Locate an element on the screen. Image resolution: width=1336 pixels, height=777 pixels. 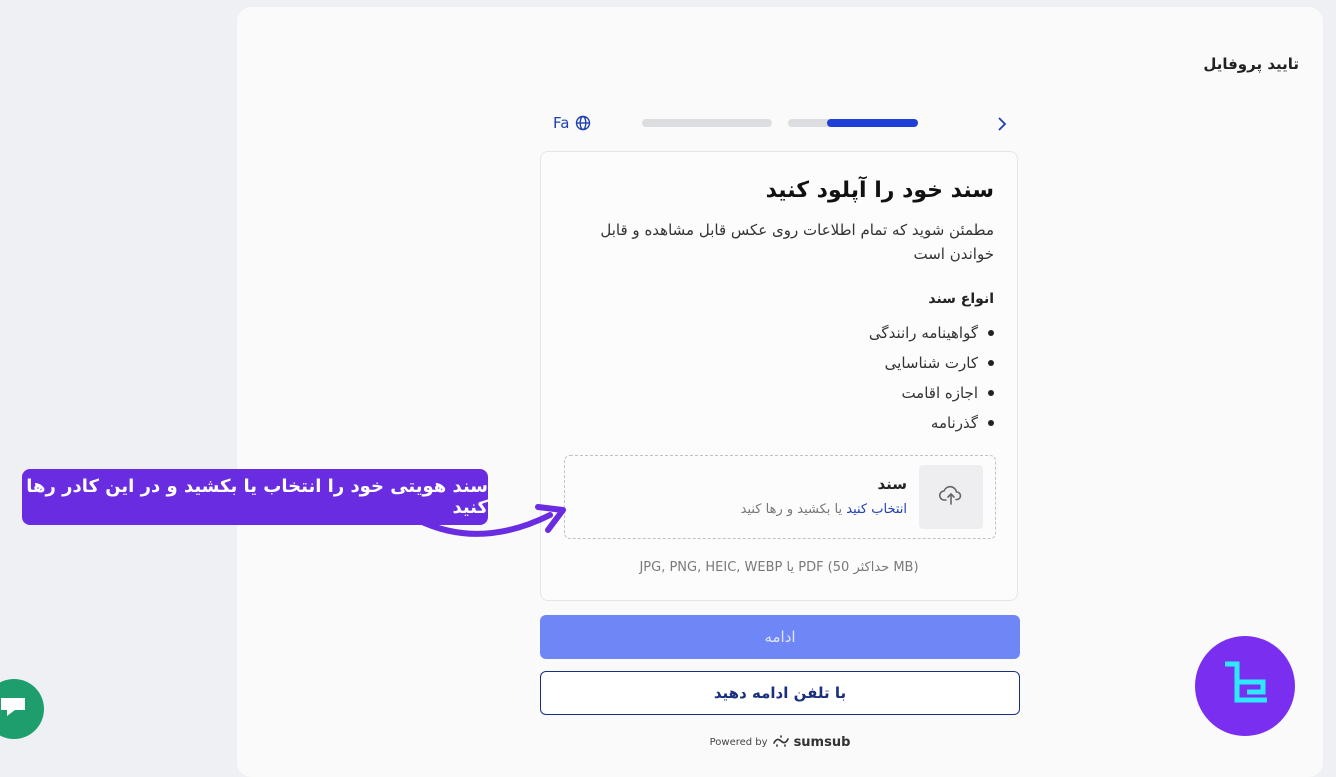
select-file-link: انتخاب کنید is located at coordinates (876, 509).